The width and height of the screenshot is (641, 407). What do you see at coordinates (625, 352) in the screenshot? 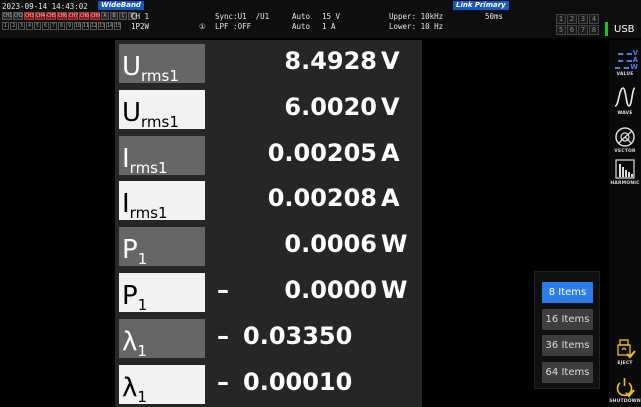
I see `eject-button: EJECT` at bounding box center [625, 352].